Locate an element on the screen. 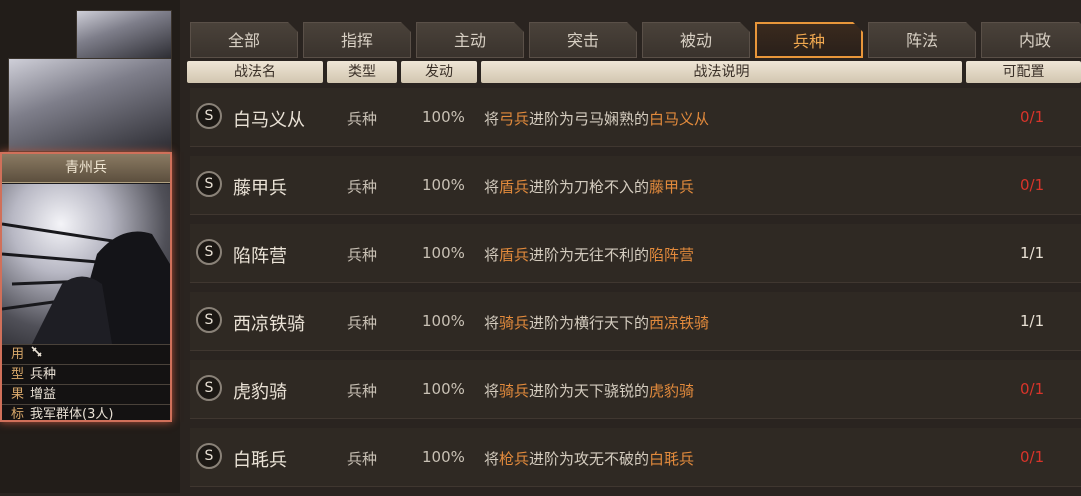  tactic-row: S 陷阵营 兵种 100% 将盾兵进阶为无往不利的陷阵营 1/1 is located at coordinates (635, 253).